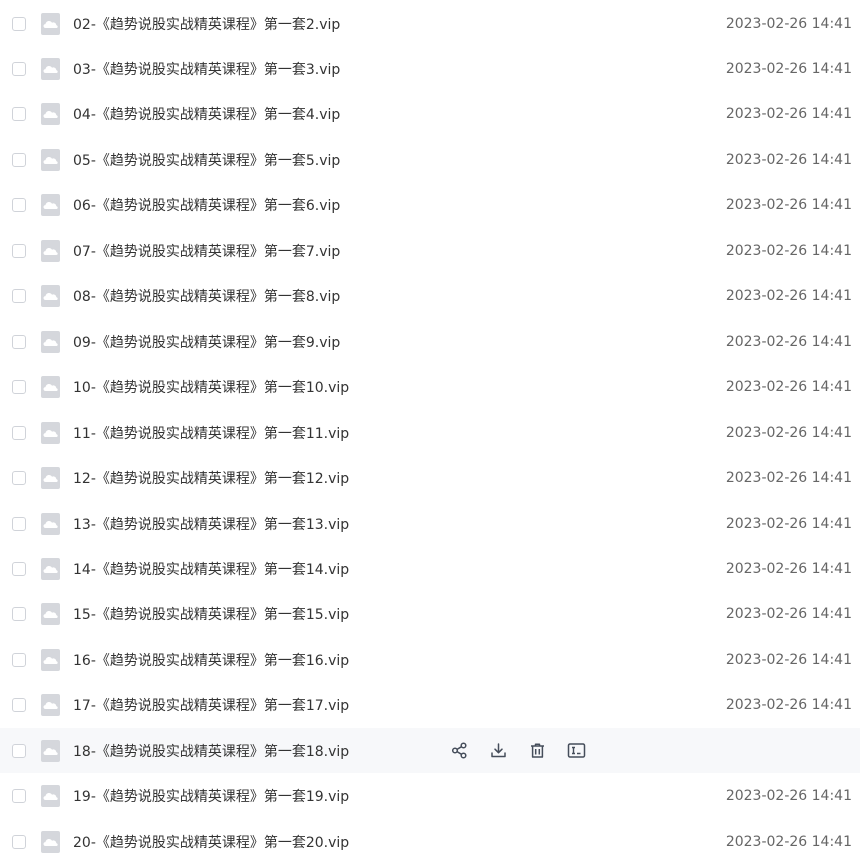 The width and height of the screenshot is (860, 859). Describe the element at coordinates (206, 114) in the screenshot. I see `file-name: 04-《趋势说股实战精英课程》第一套4.vip` at that location.